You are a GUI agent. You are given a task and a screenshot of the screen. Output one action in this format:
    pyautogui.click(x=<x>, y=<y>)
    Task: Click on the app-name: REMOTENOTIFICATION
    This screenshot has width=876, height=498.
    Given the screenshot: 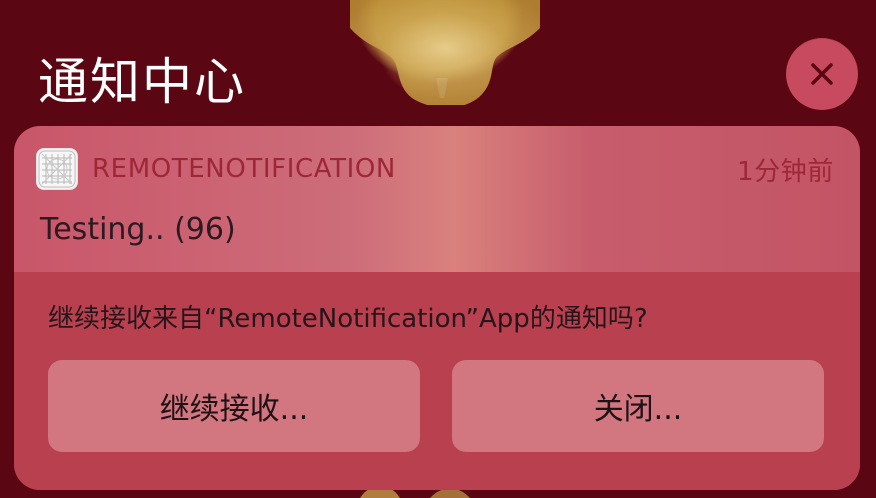 What is the action you would take?
    pyautogui.click(x=244, y=169)
    